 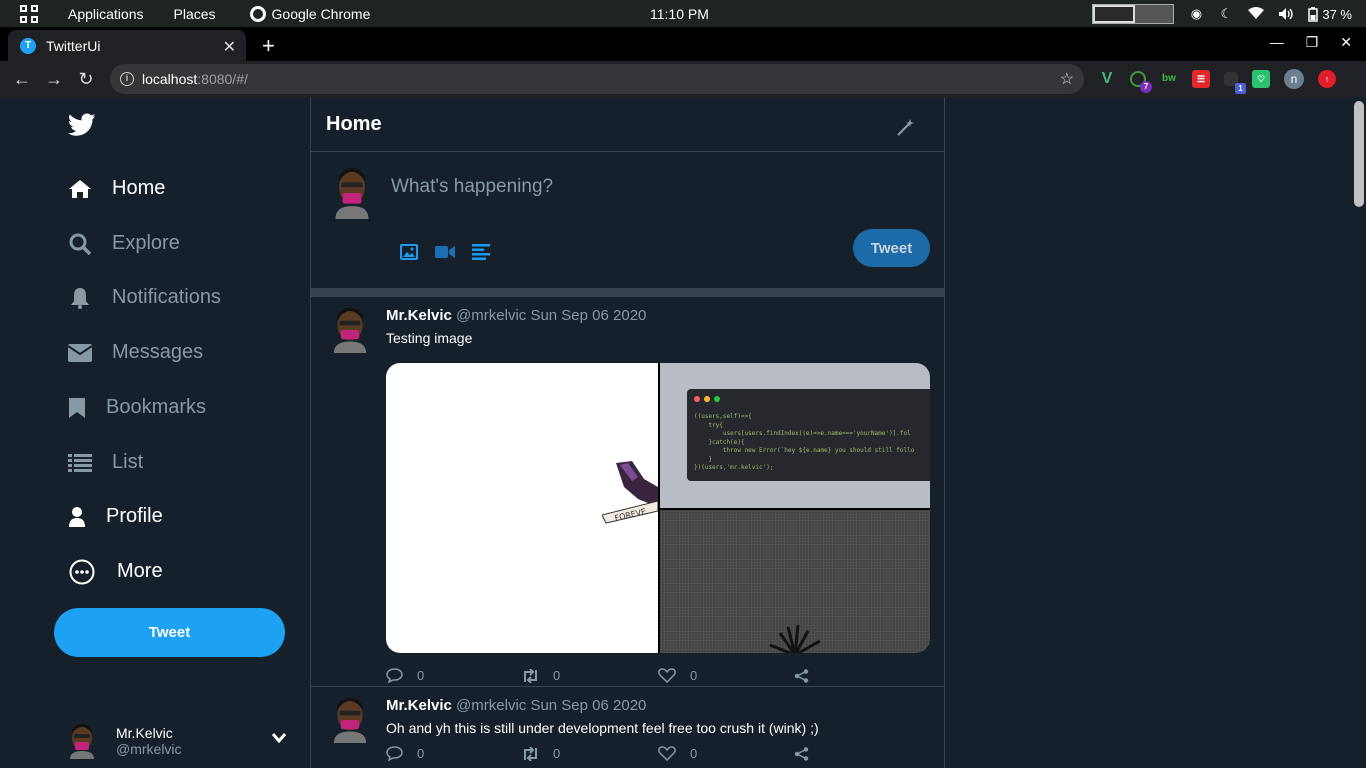 What do you see at coordinates (683, 44) in the screenshot?
I see `browser-tab-bar: T TwitterUi ✕ + — ❐ ✕` at bounding box center [683, 44].